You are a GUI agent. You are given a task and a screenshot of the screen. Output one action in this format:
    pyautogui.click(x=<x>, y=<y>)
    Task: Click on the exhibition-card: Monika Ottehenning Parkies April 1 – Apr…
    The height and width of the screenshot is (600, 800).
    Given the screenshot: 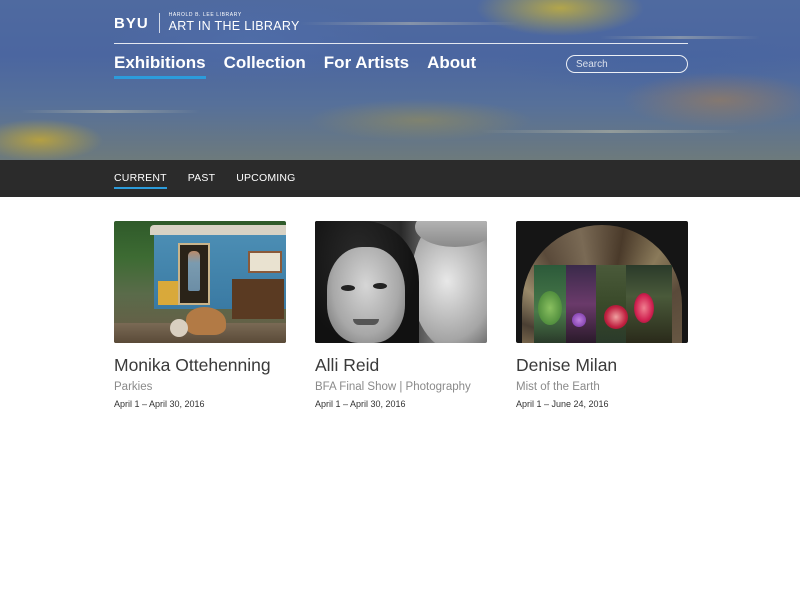 What is the action you would take?
    pyautogui.click(x=200, y=315)
    